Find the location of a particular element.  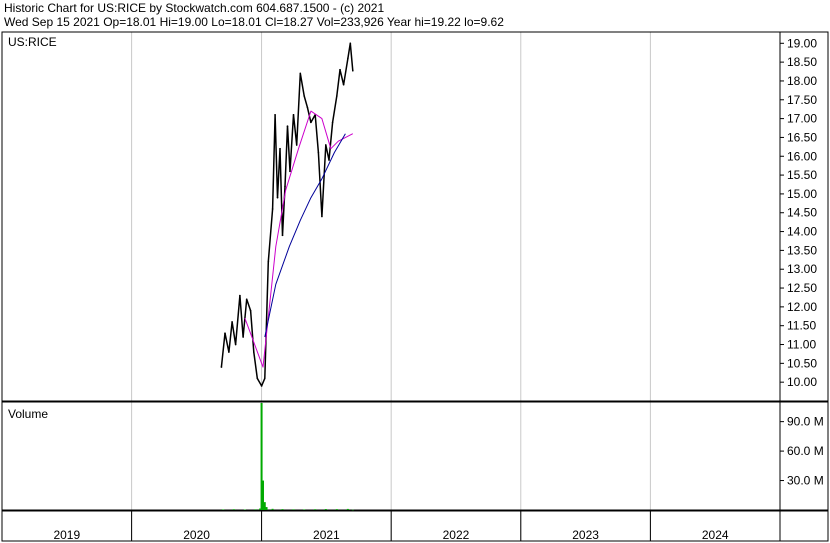

volume-tick-label: 30.0 M is located at coordinates (805, 481).